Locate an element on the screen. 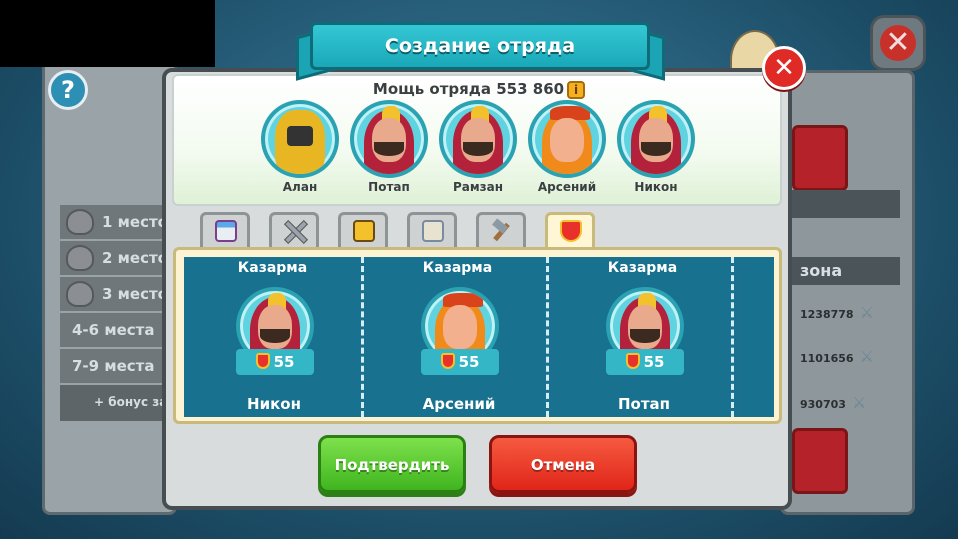 The height and width of the screenshot is (539, 958). background-close-button: ✕ is located at coordinates (898, 43).